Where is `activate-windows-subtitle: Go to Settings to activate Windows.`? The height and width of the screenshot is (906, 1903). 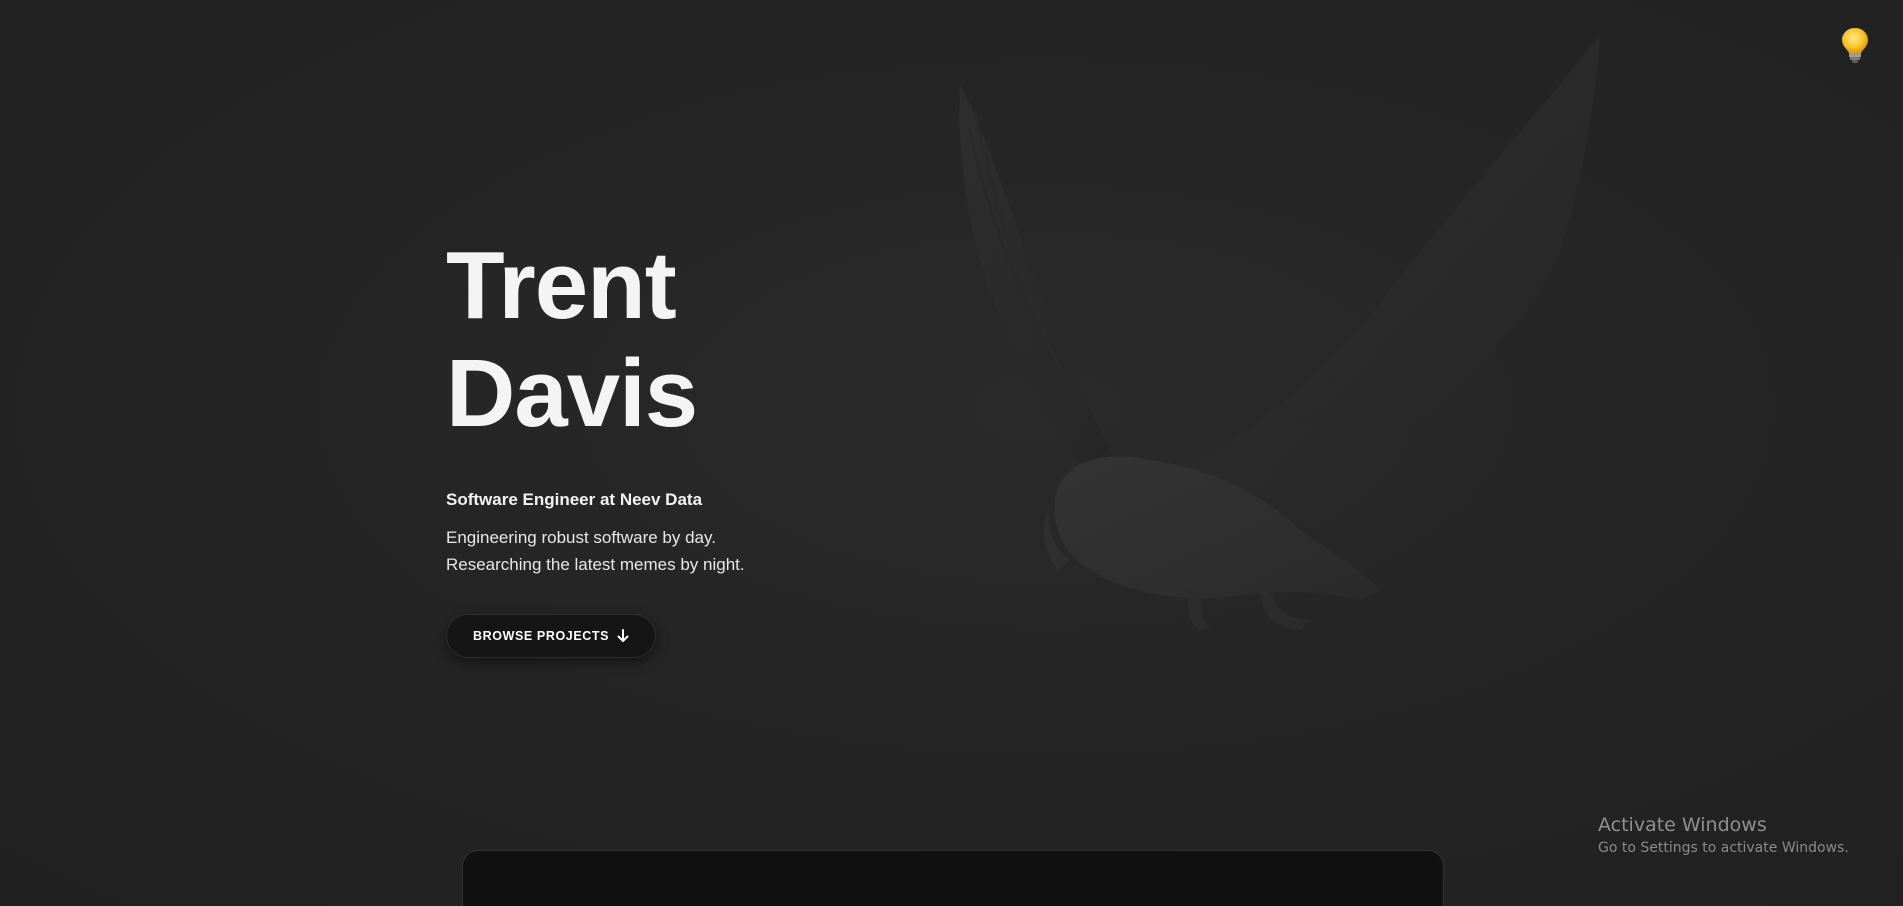 activate-windows-subtitle: Go to Settings to activate Windows. is located at coordinates (1723, 848).